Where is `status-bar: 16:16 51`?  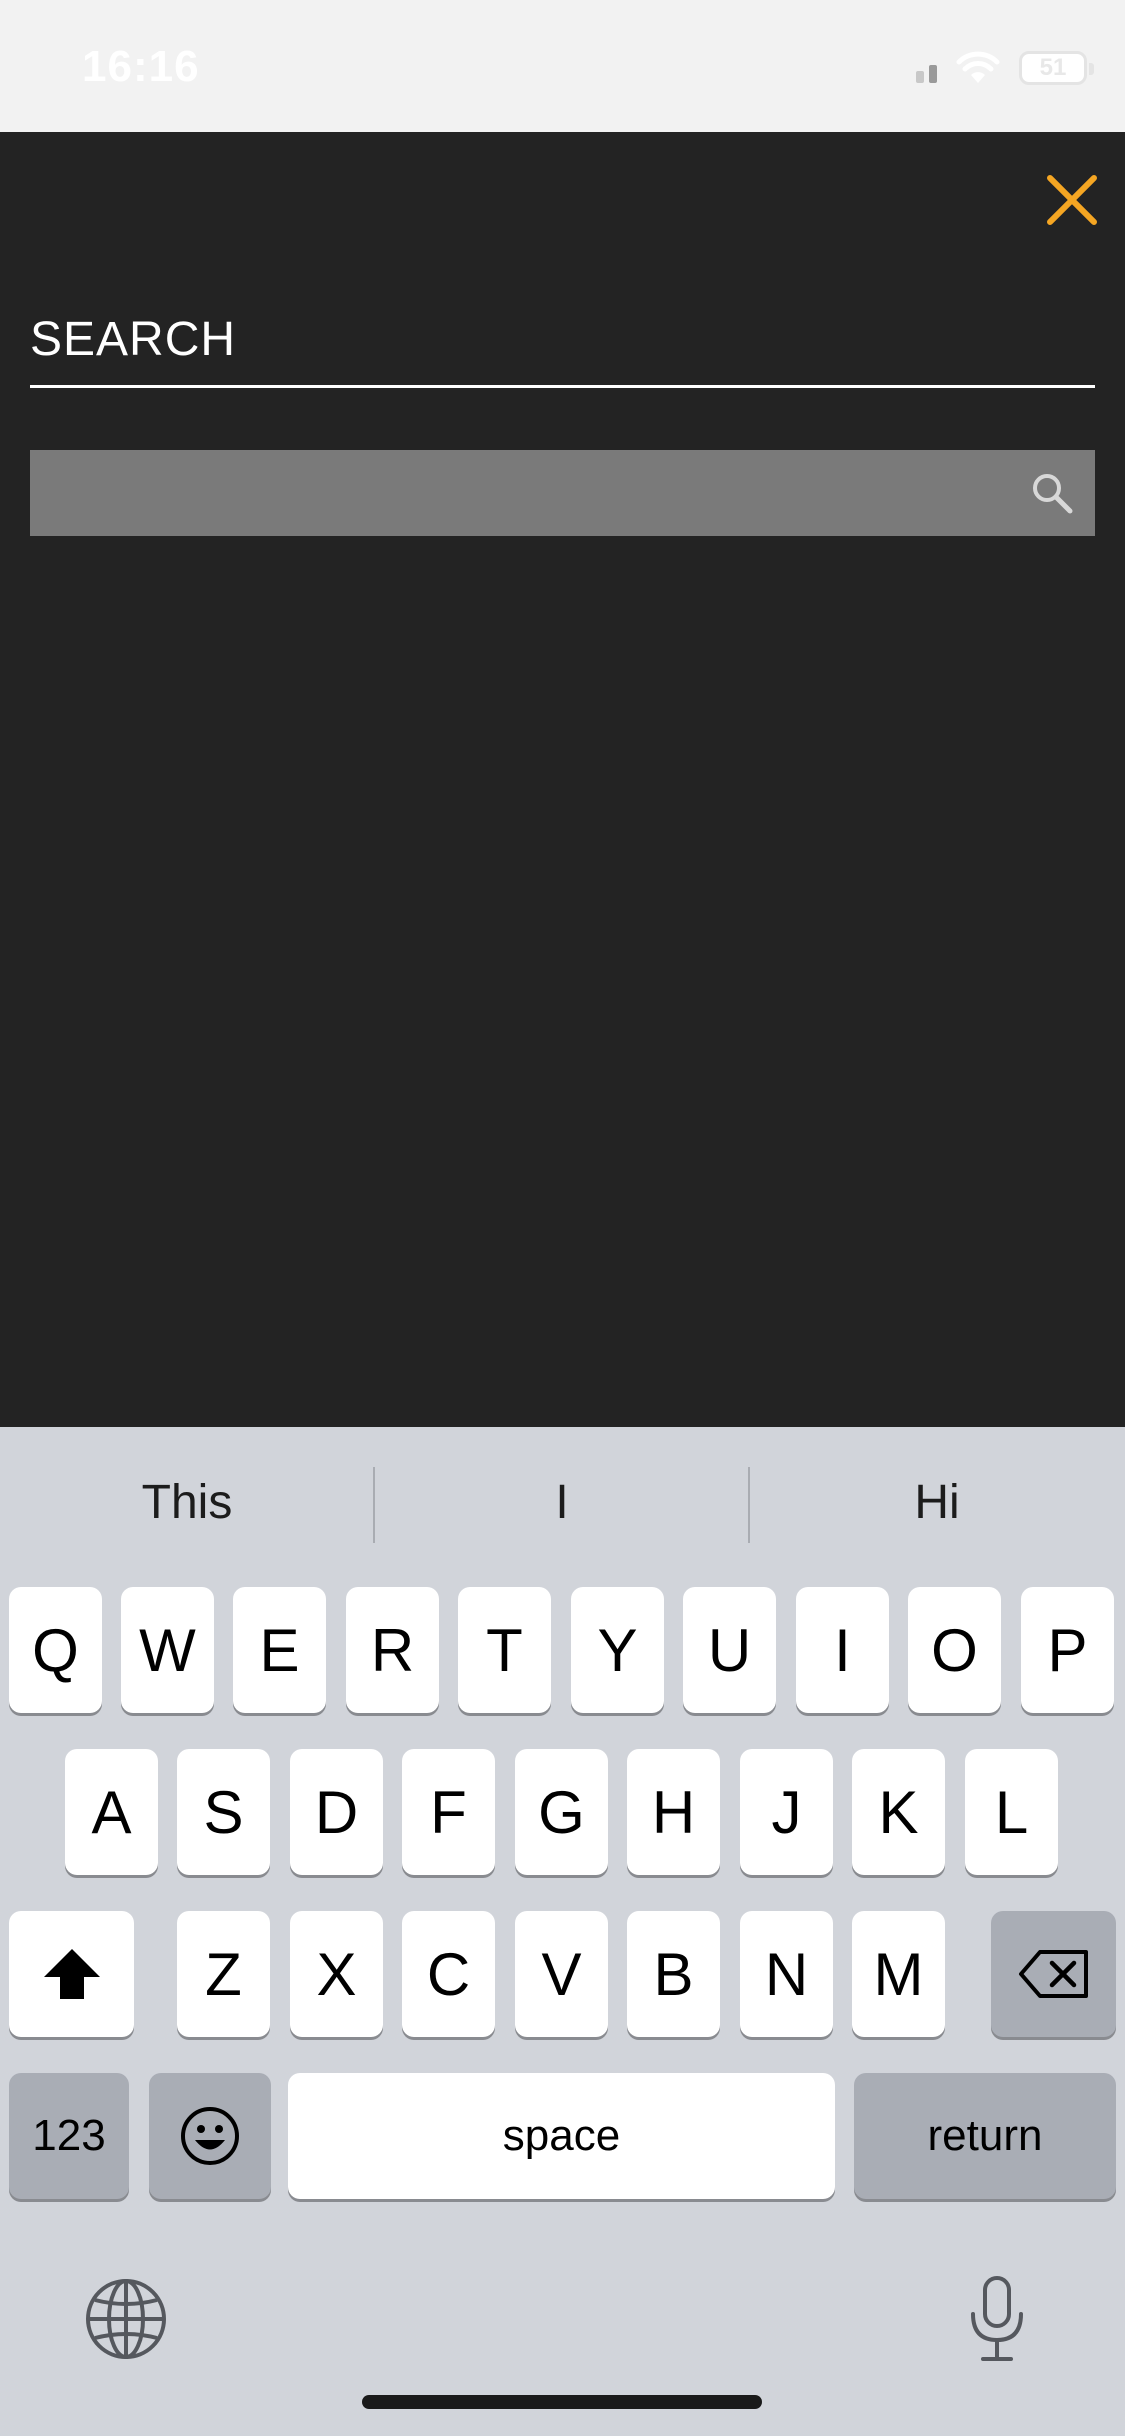 status-bar: 16:16 51 is located at coordinates (562, 66).